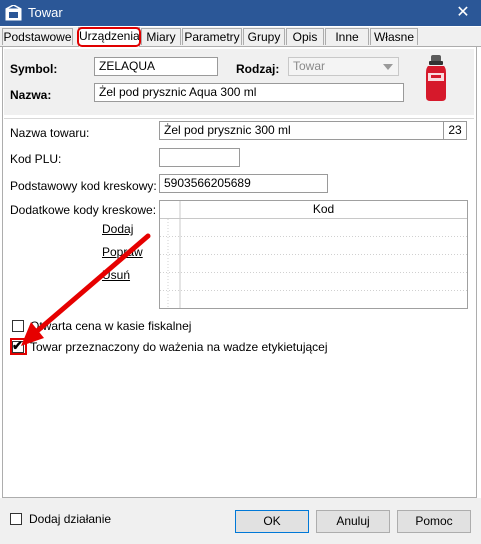 This screenshot has width=481, height=544. What do you see at coordinates (272, 521) in the screenshot?
I see `ok-button: OK` at bounding box center [272, 521].